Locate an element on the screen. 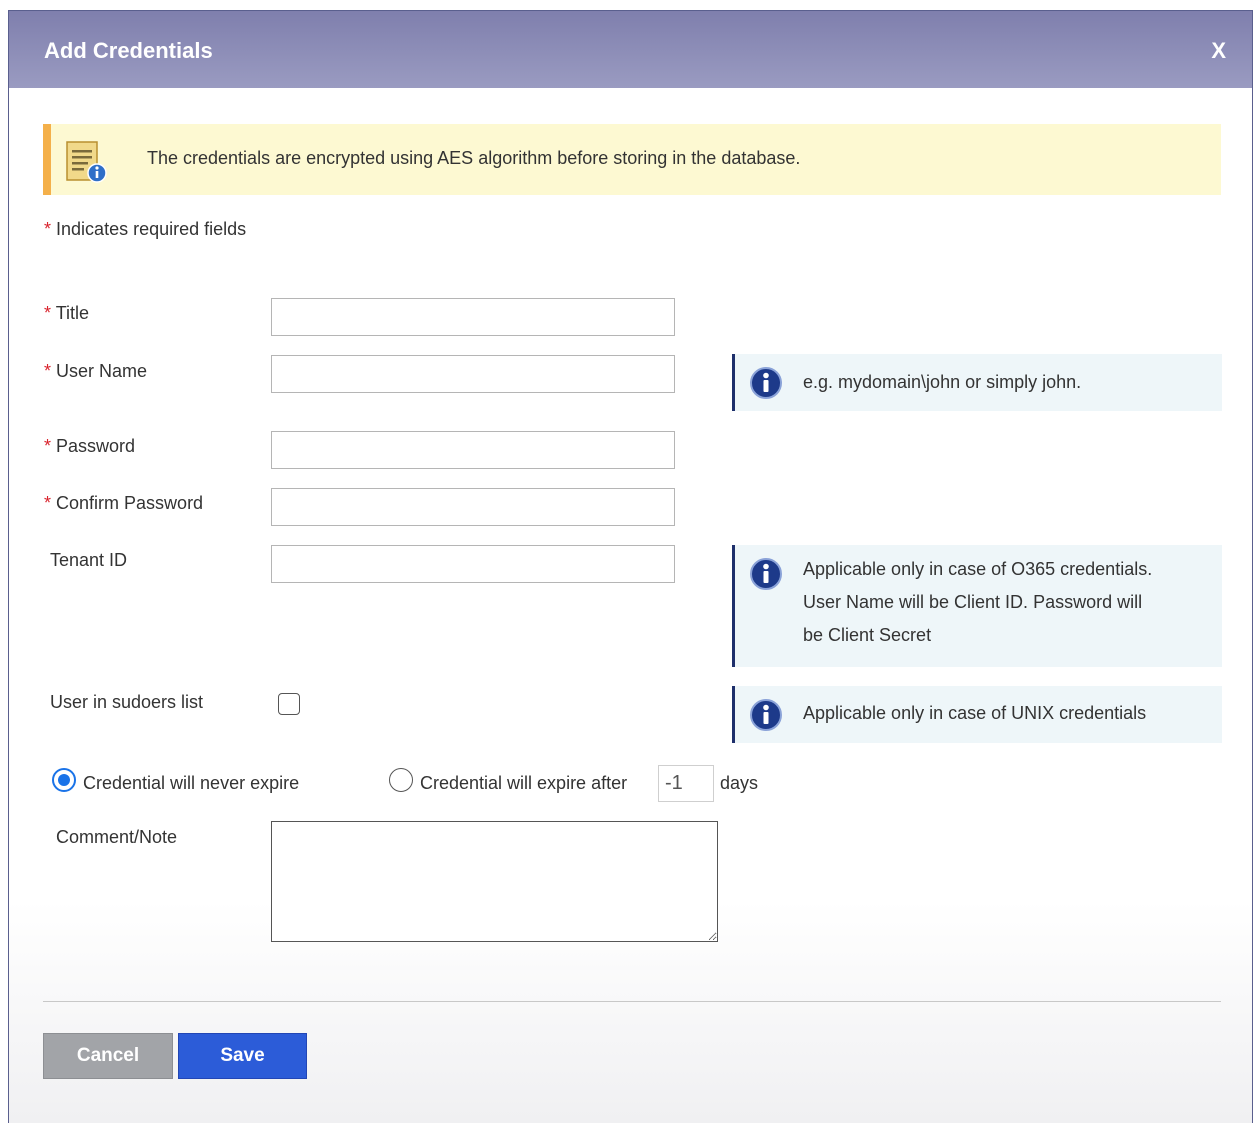 Image resolution: width=1253 pixels, height=1123 pixels. user-name-input is located at coordinates (473, 374).